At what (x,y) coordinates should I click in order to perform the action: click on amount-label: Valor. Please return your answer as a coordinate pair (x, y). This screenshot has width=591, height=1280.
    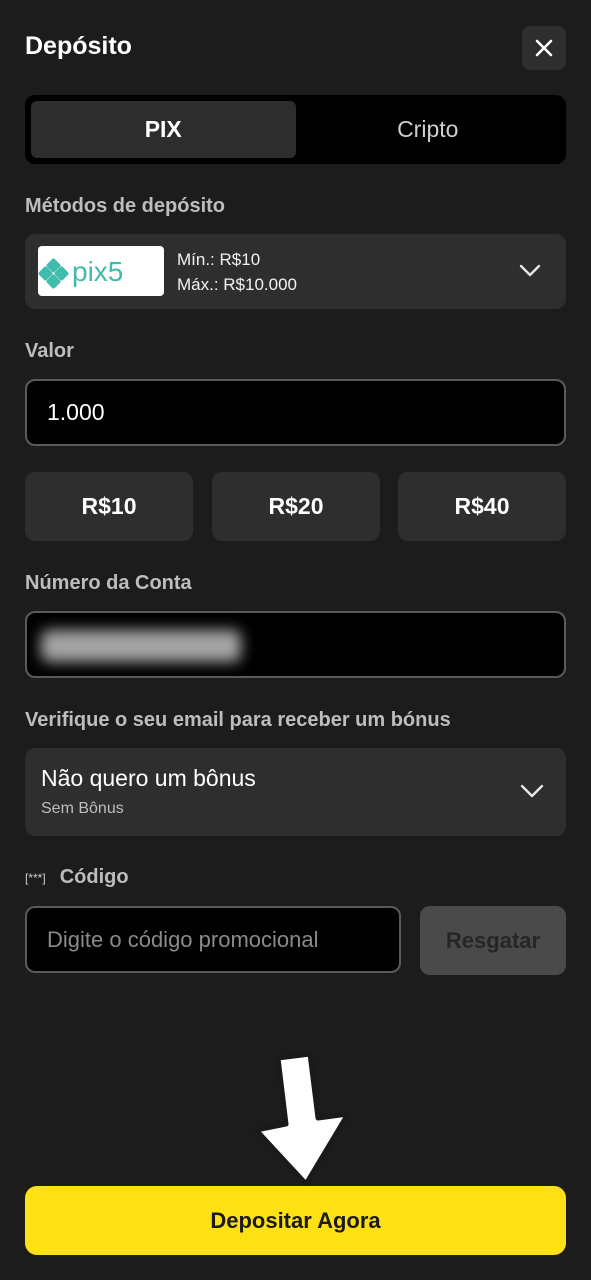
    Looking at the image, I should click on (49, 351).